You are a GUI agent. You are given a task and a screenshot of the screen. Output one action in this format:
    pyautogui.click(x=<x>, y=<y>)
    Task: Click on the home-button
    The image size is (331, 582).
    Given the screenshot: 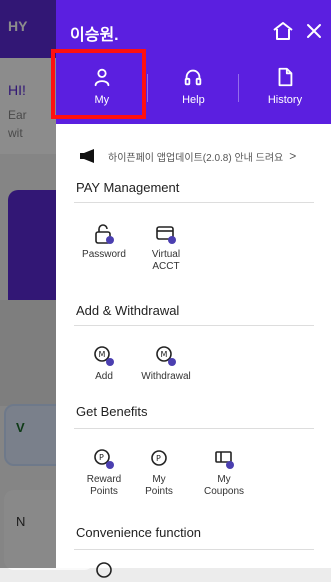 What is the action you would take?
    pyautogui.click(x=283, y=31)
    